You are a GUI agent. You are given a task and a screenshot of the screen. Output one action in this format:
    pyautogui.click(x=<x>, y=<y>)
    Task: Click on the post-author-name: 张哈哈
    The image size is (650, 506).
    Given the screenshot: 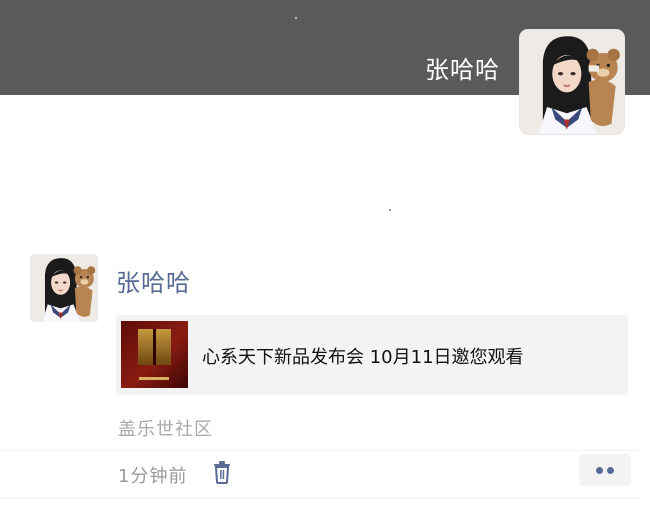 What is the action you would take?
    pyautogui.click(x=153, y=280)
    